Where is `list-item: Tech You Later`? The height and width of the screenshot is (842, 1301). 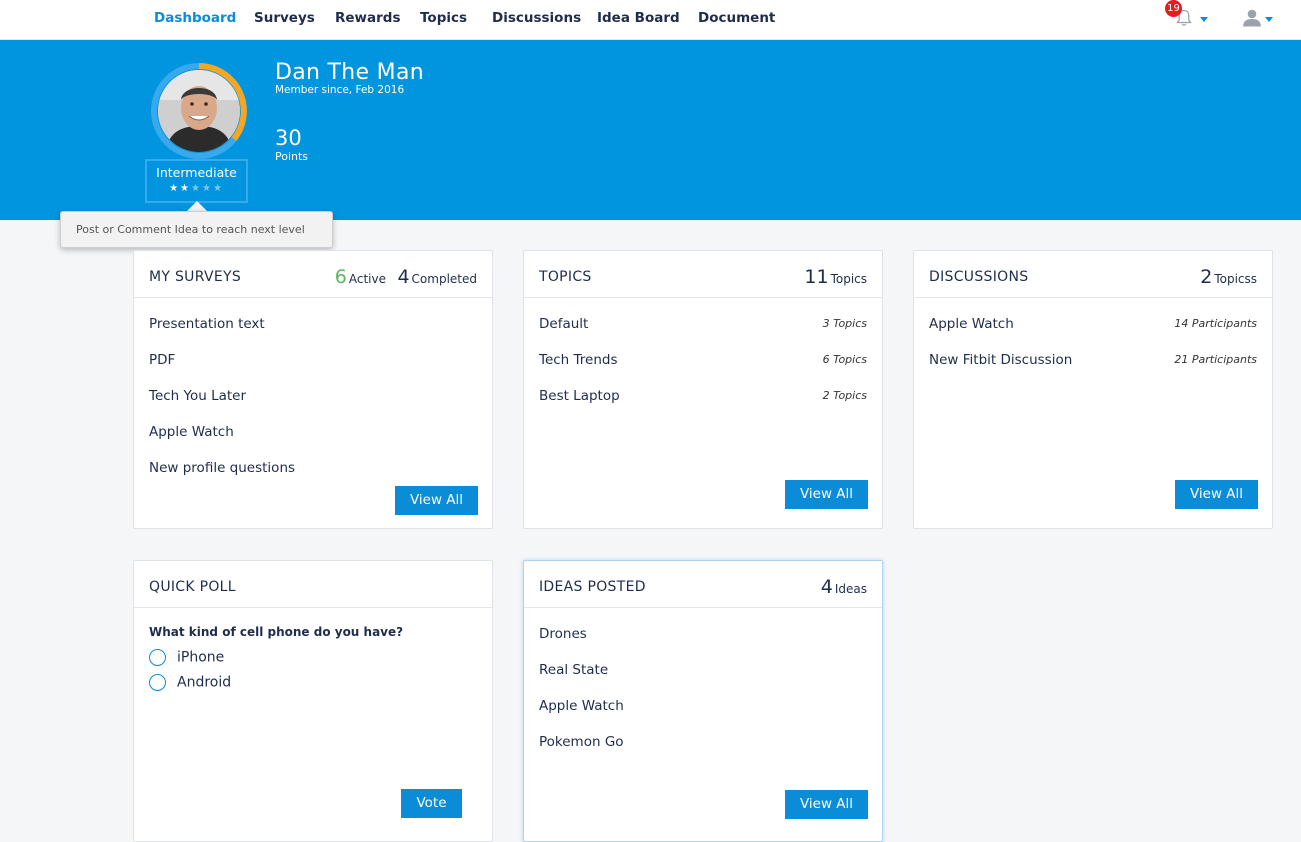 list-item: Tech You Later is located at coordinates (313, 398).